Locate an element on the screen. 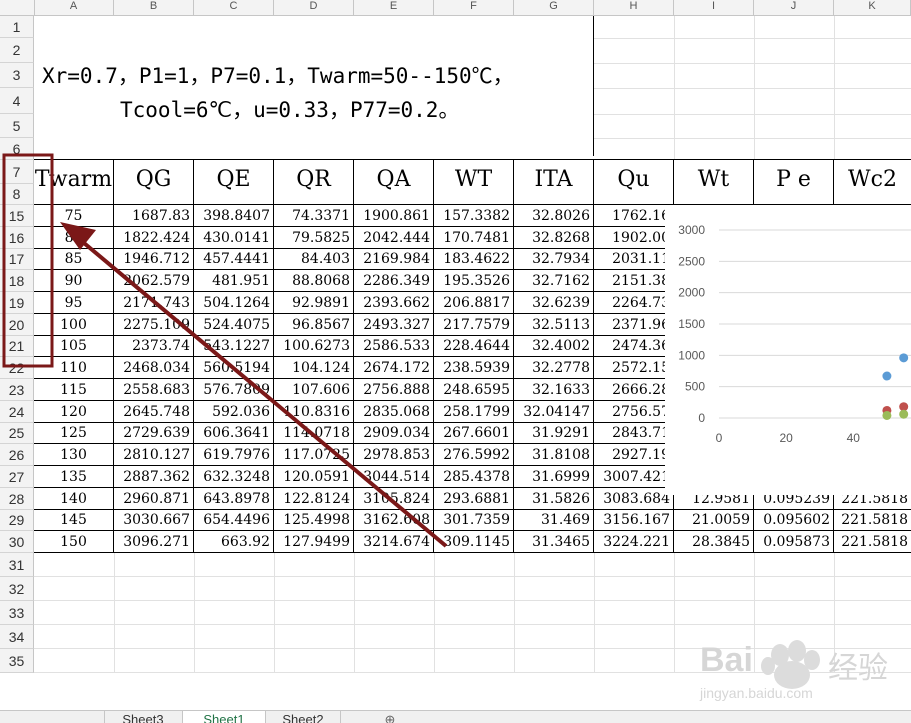 Image resolution: width=911 pixels, height=723 pixels. watermark-cn: 经验 is located at coordinates (858, 668).